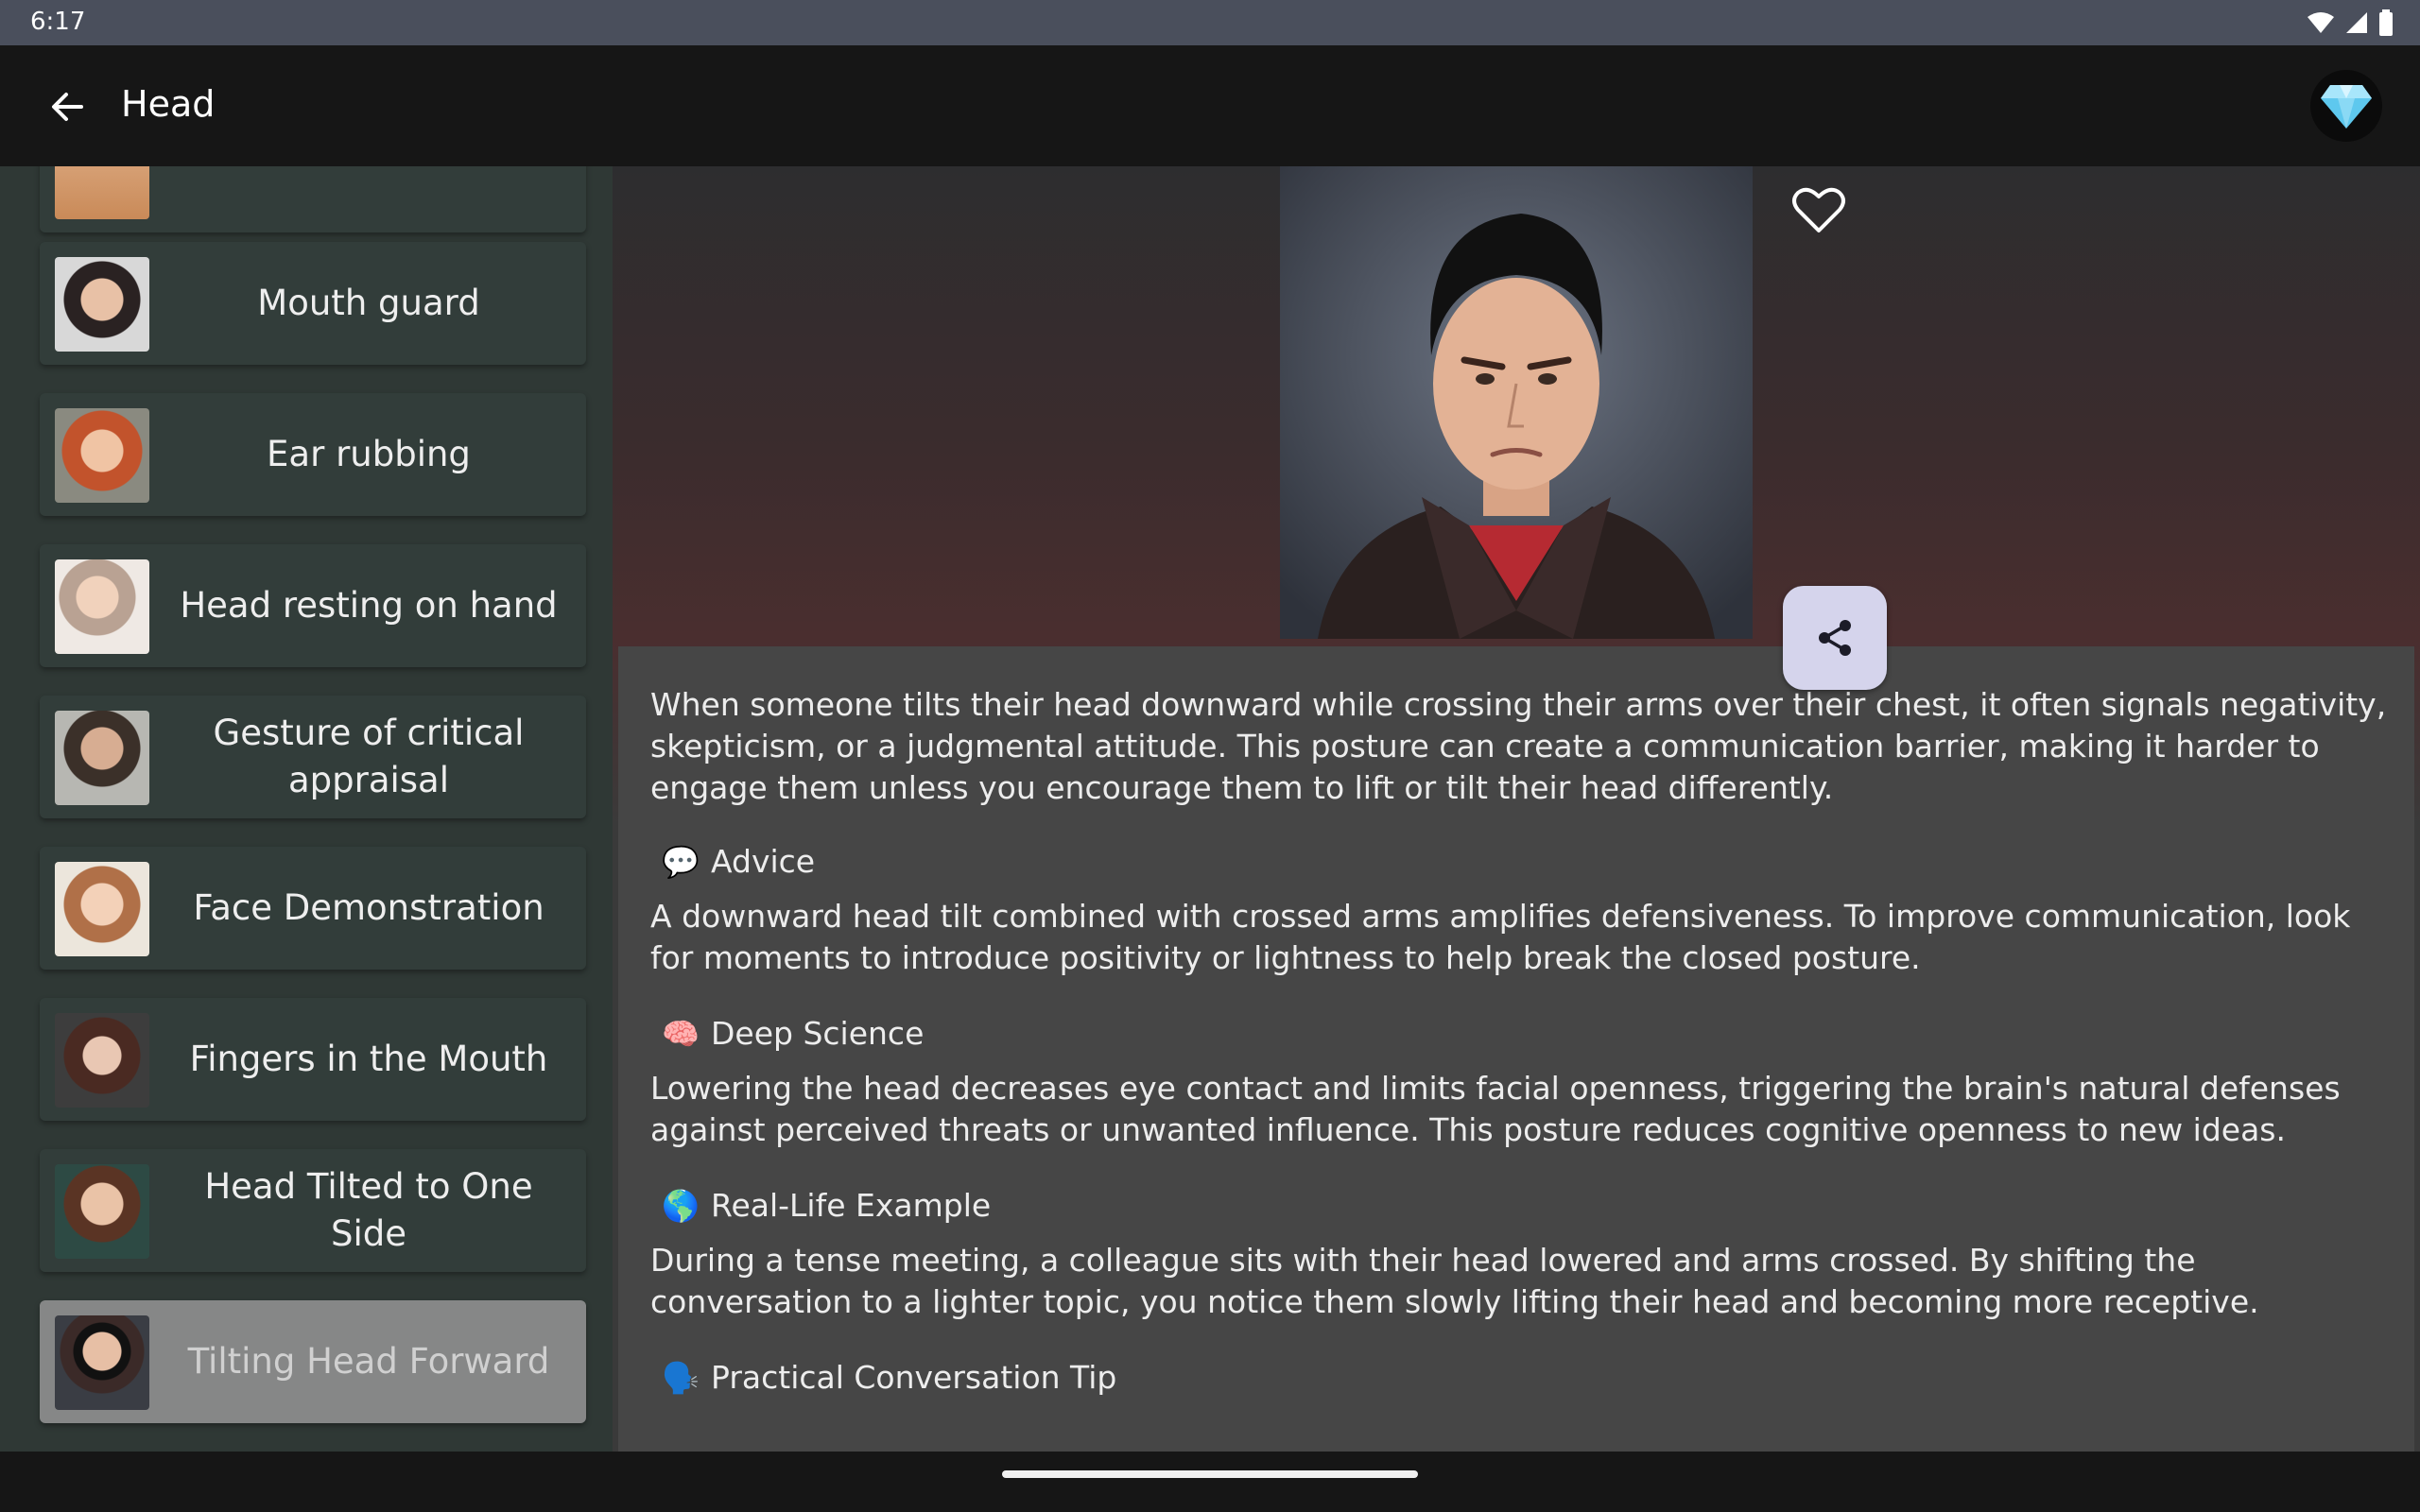 The width and height of the screenshot is (2420, 1512). I want to click on section-heading-advice: 💬 Advice, so click(738, 861).